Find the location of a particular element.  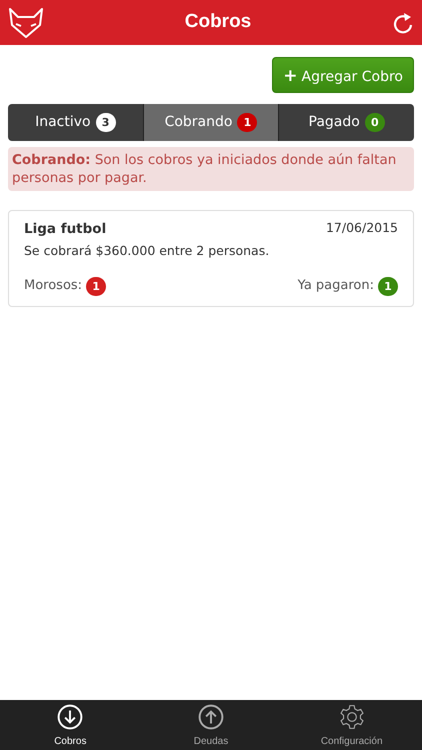

count-badge: 3 is located at coordinates (106, 122).